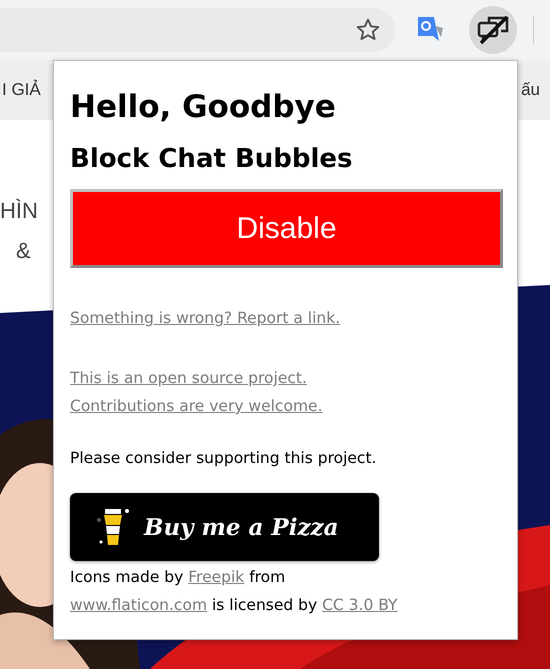 This screenshot has height=669, width=550. I want to click on cup-icon, so click(113, 527).